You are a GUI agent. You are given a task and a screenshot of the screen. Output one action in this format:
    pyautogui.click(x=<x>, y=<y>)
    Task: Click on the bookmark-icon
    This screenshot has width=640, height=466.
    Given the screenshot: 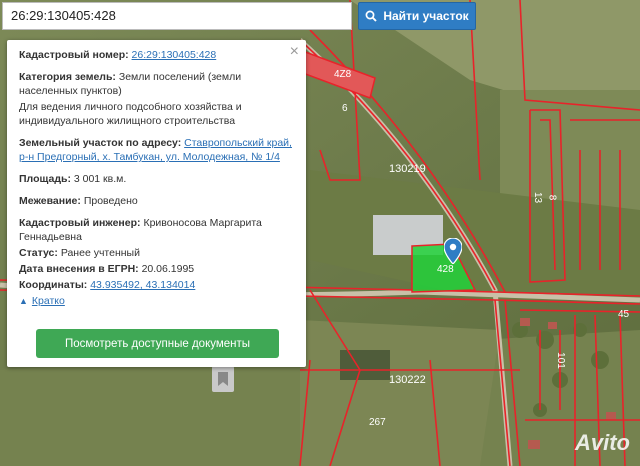 What is the action you would take?
    pyautogui.click(x=223, y=379)
    